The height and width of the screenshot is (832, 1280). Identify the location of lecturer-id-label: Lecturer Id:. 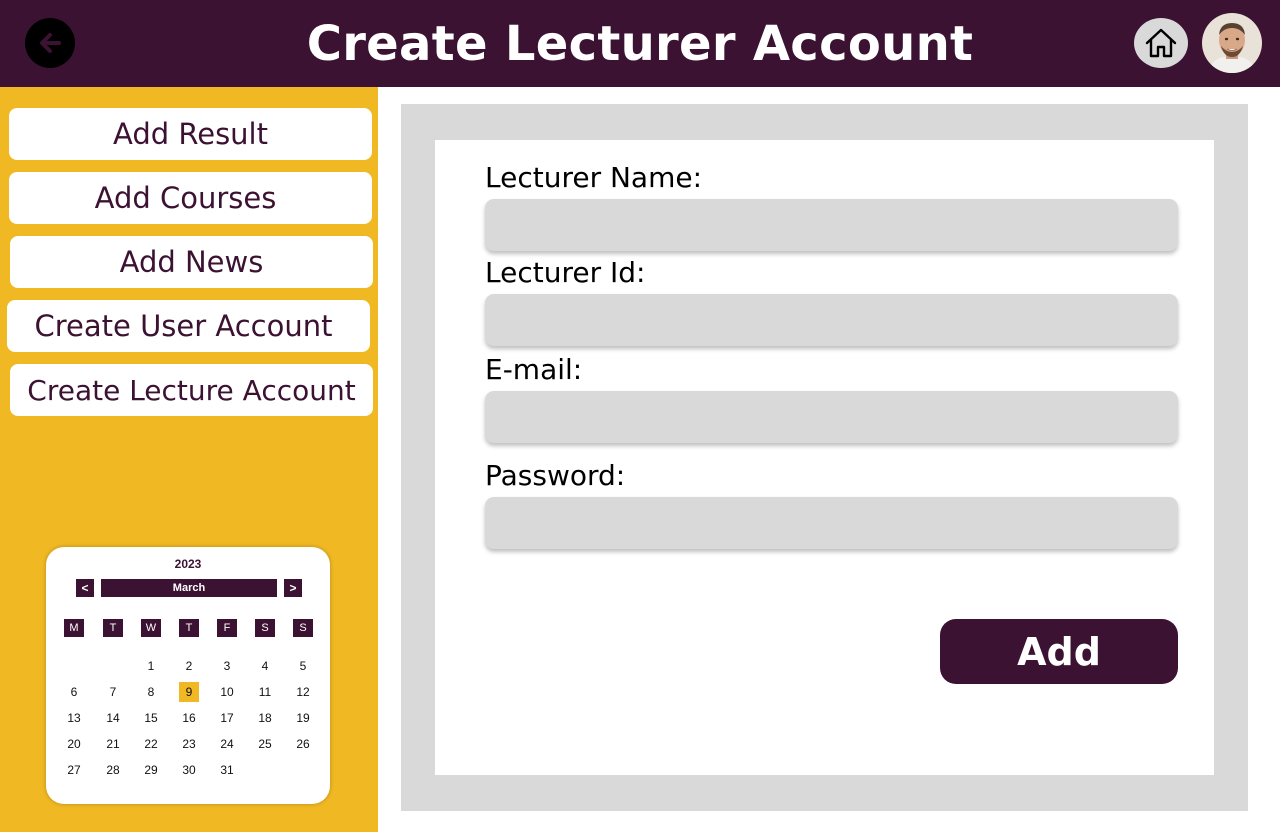
(565, 272).